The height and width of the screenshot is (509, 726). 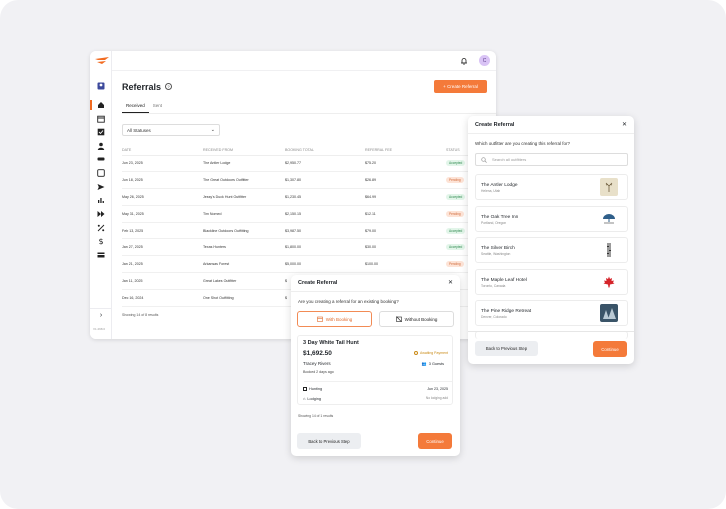 What do you see at coordinates (244, 214) in the screenshot?
I see `table-cell: Tim Nomed` at bounding box center [244, 214].